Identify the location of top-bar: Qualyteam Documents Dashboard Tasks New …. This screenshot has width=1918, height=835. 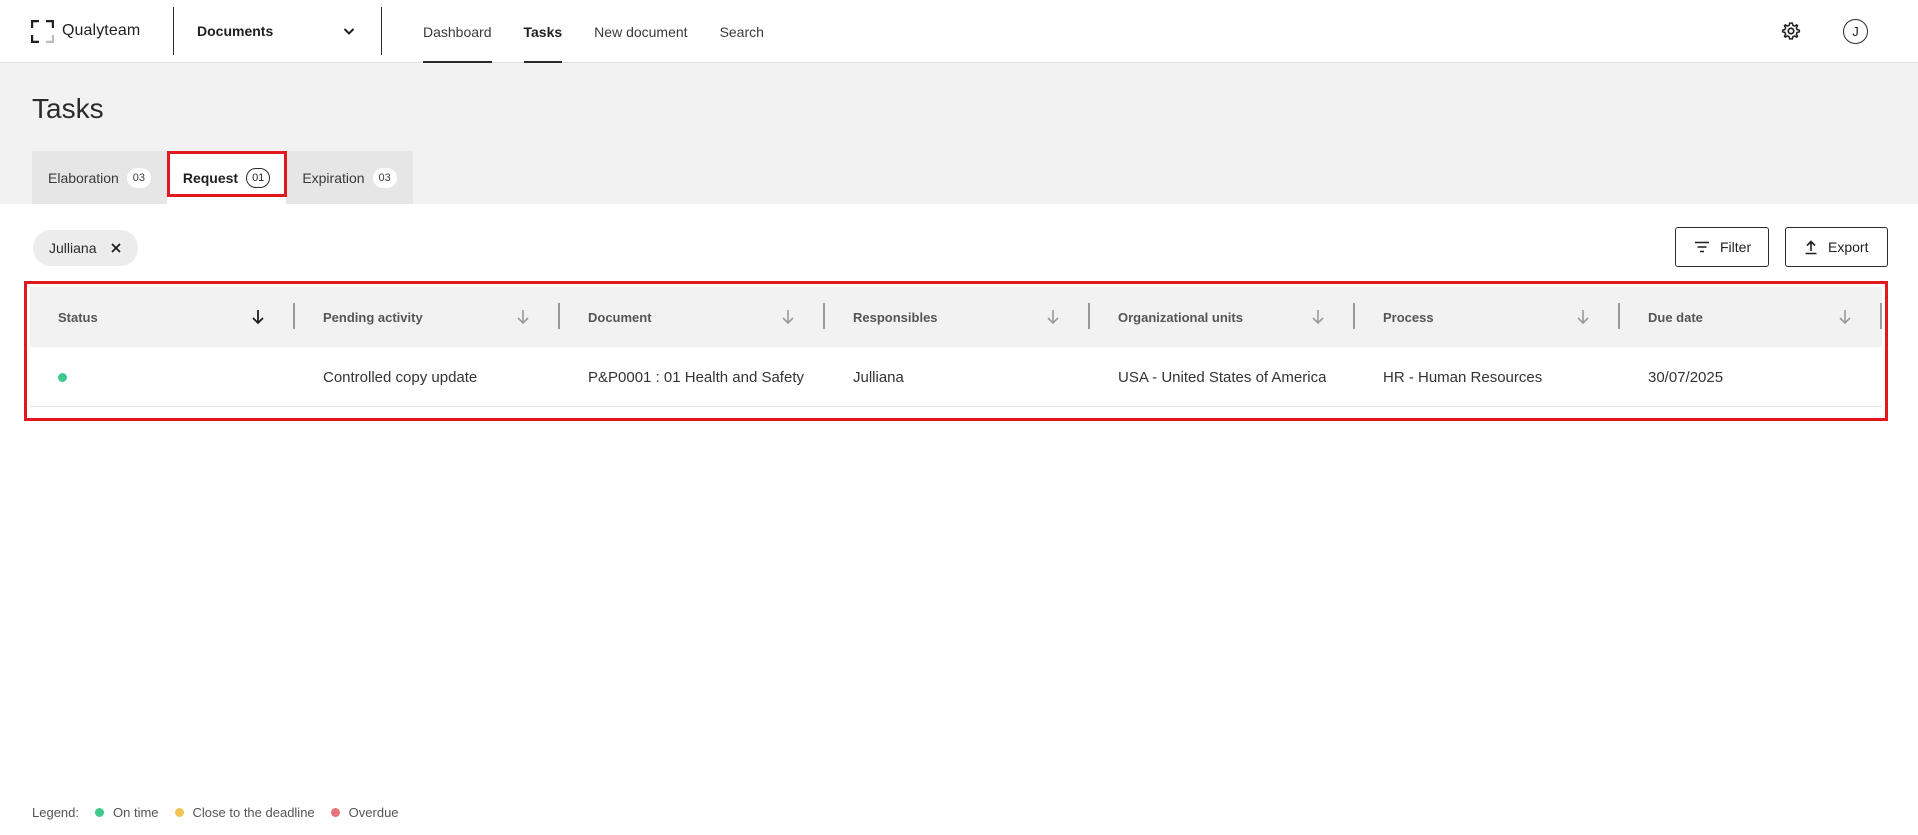
(959, 31).